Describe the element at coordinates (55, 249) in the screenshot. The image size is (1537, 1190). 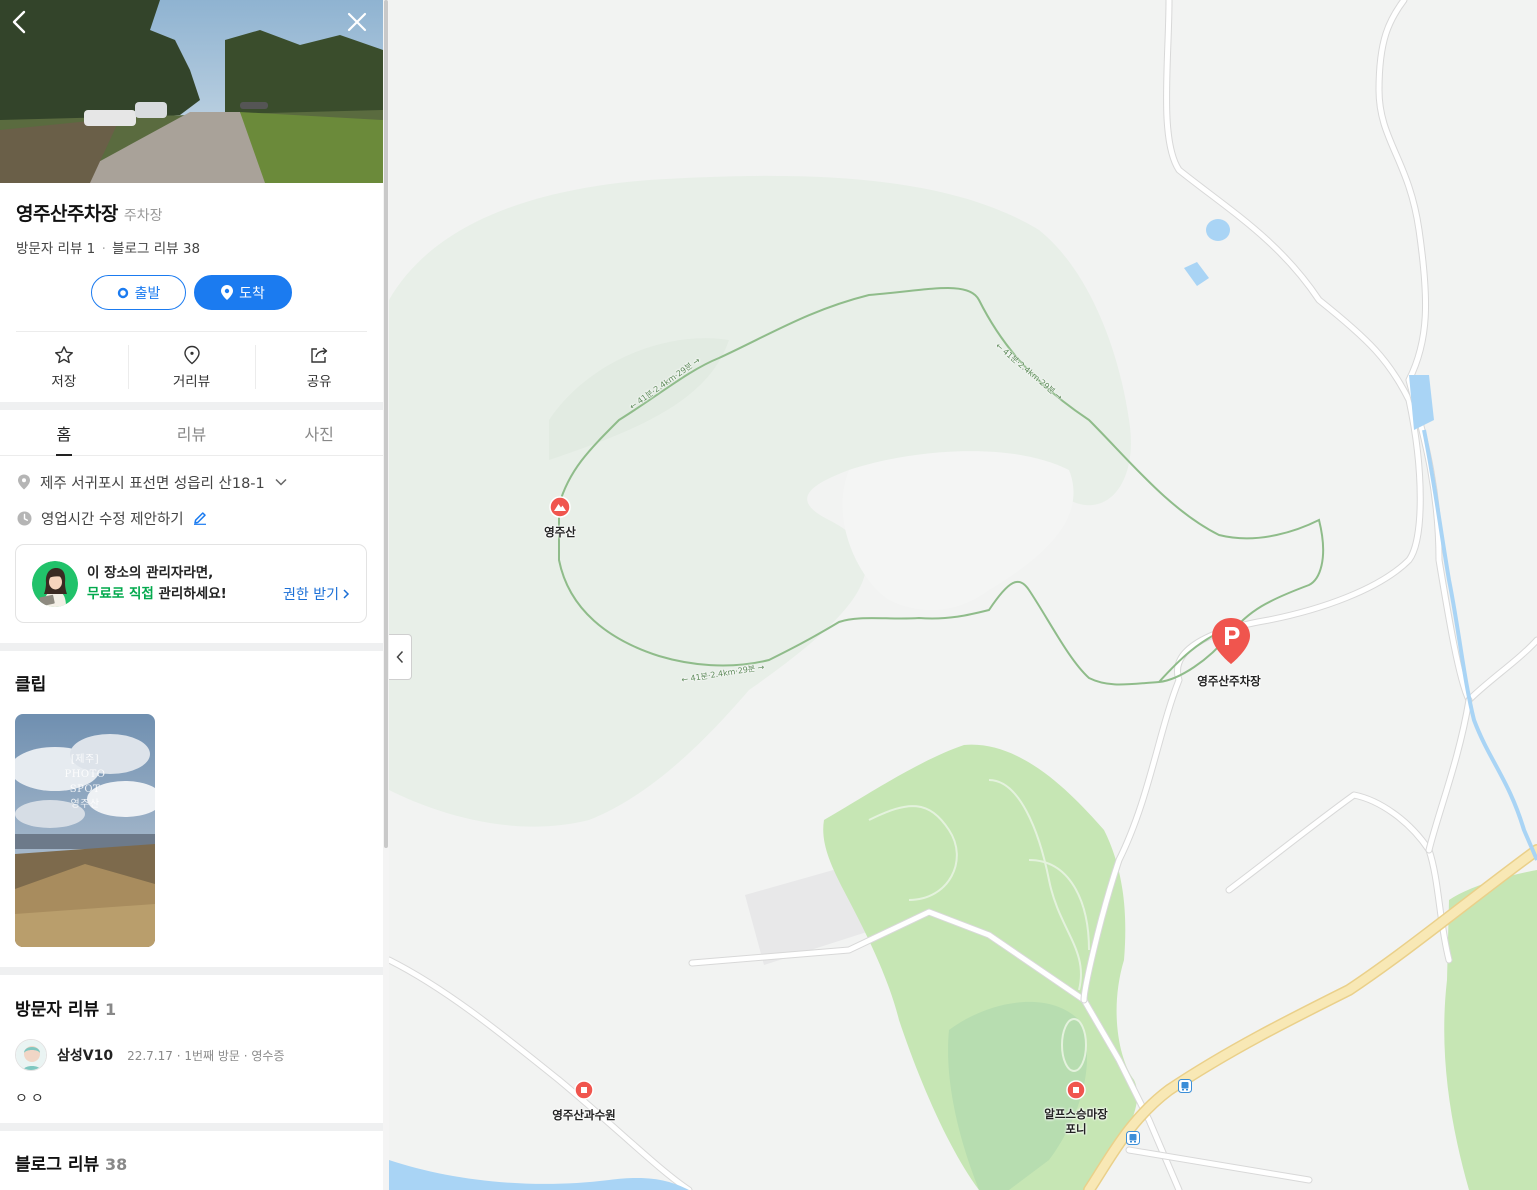
I see `visitor-review-count-link: 방문자 리뷰 1` at that location.